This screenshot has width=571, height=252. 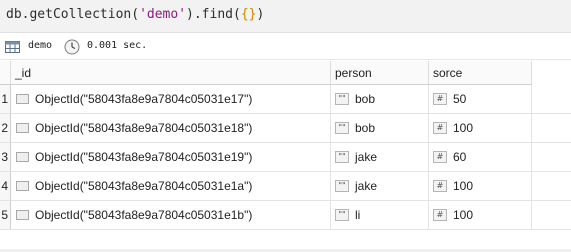 I want to click on row-number: 1, so click(x=5, y=99).